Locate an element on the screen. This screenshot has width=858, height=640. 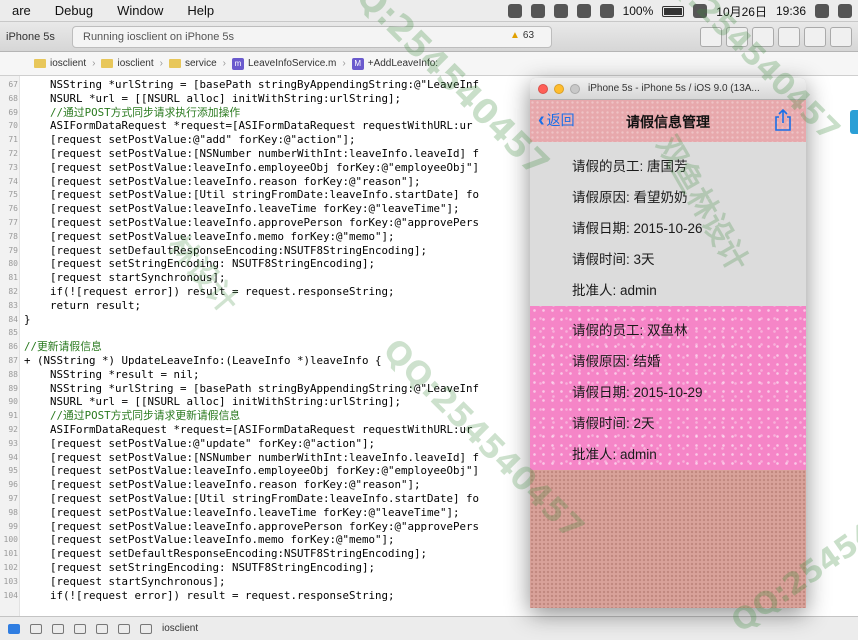
line-number: 98 is located at coordinates (13, 512).